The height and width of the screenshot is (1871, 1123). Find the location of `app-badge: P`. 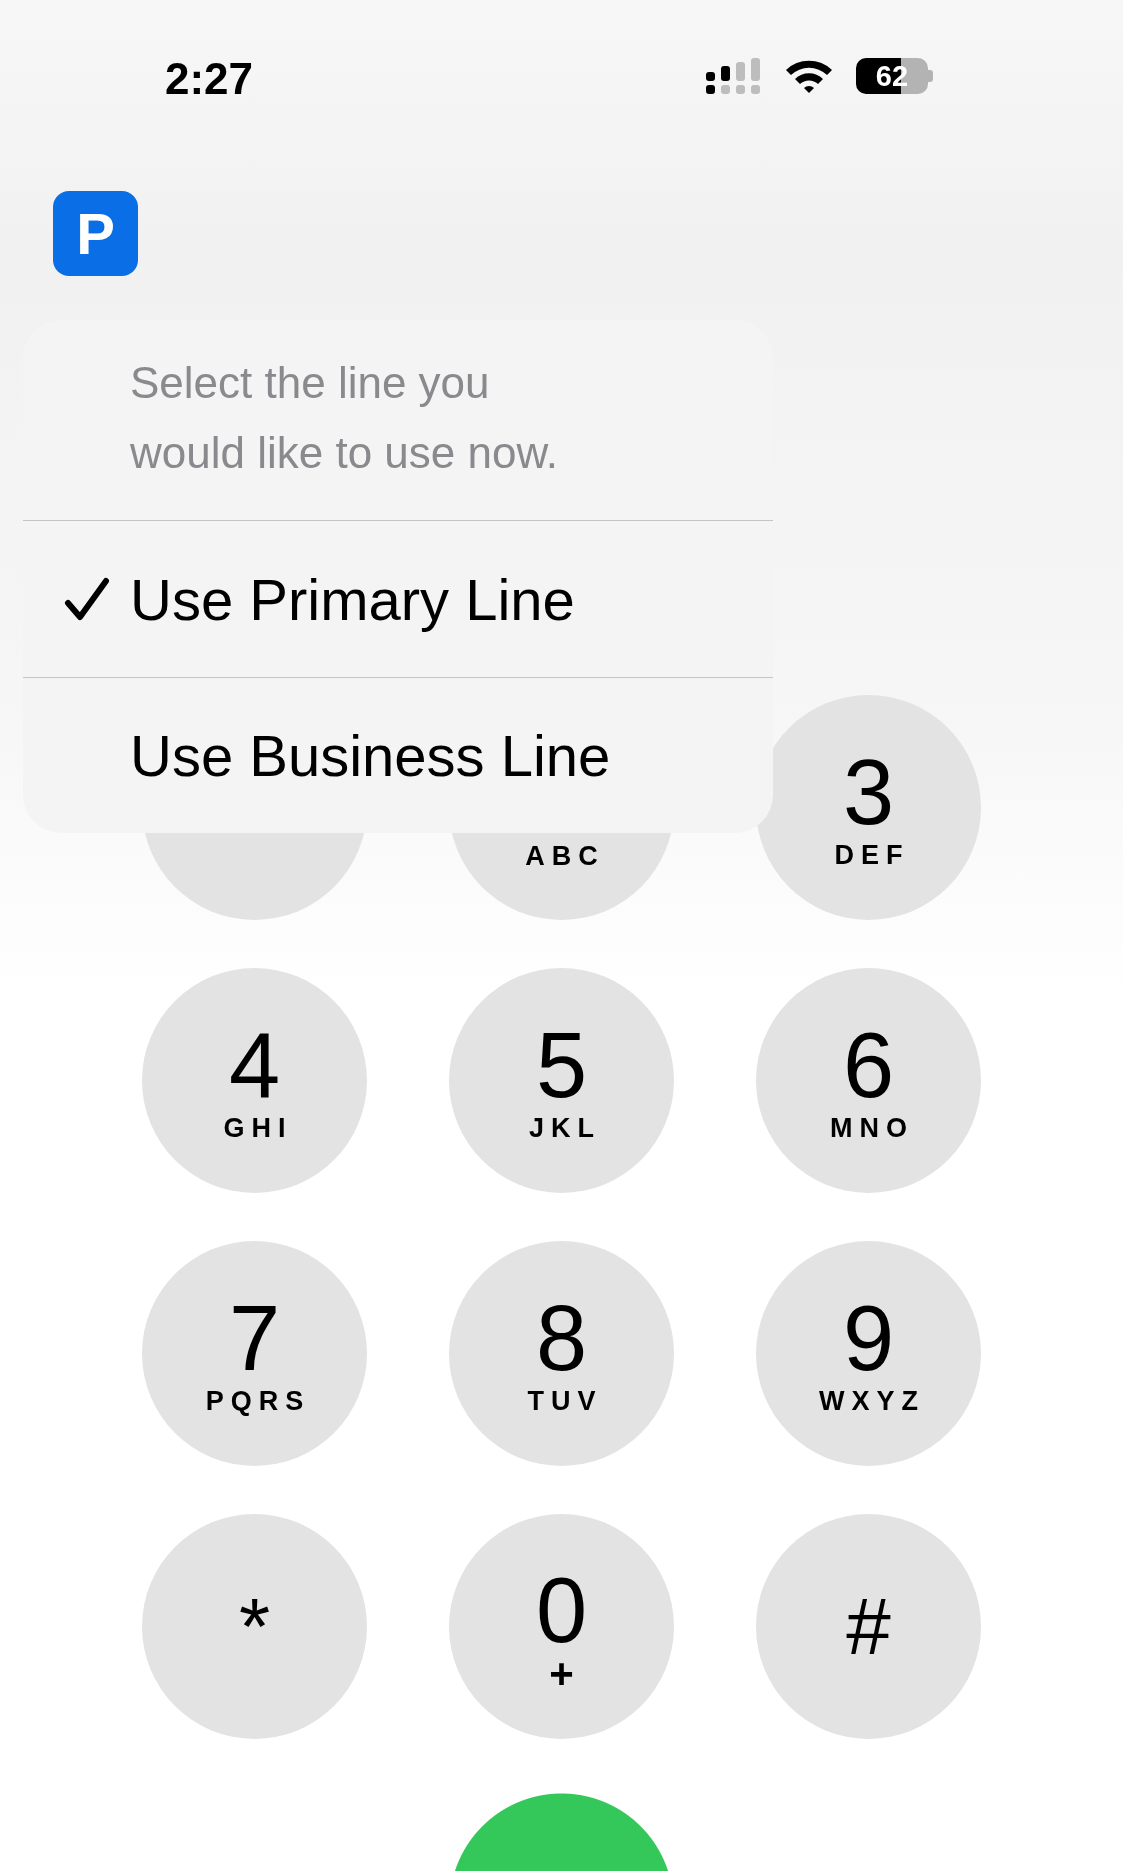

app-badge: P is located at coordinates (95, 233).